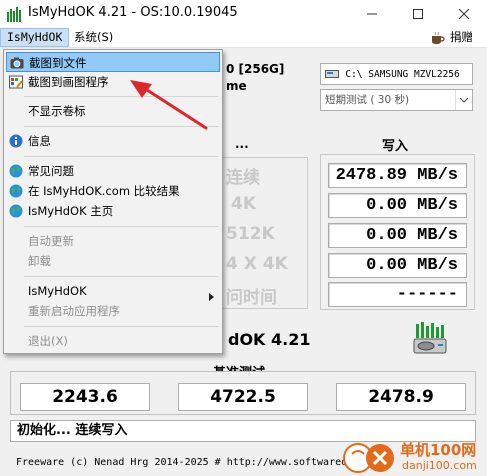 The height and width of the screenshot is (476, 487). I want to click on paint-icon, so click(16, 82).